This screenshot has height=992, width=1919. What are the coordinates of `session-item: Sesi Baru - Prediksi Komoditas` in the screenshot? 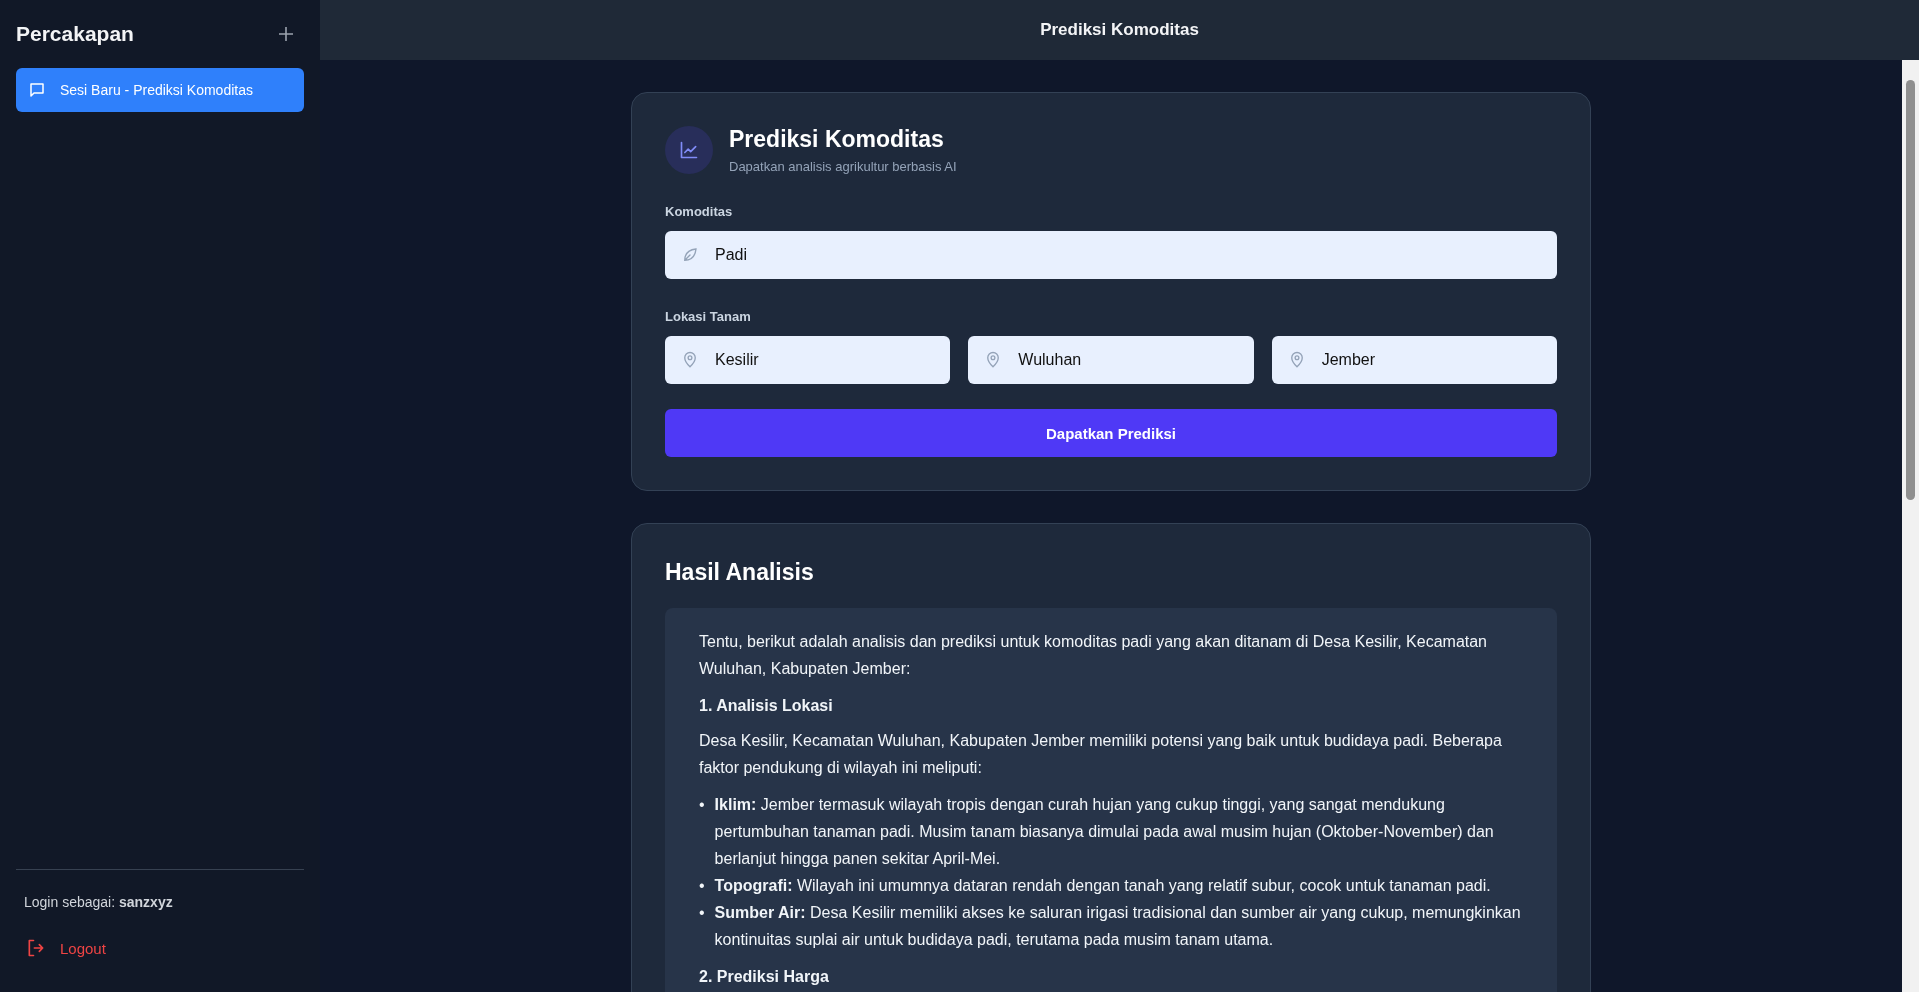 It's located at (160, 90).